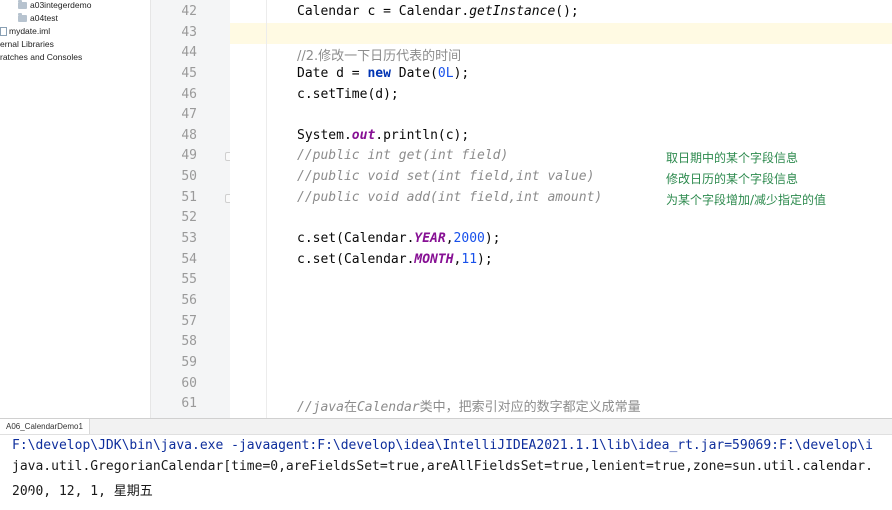 The width and height of the screenshot is (892, 510). Describe the element at coordinates (189, 321) in the screenshot. I see `line-number: 57` at that location.